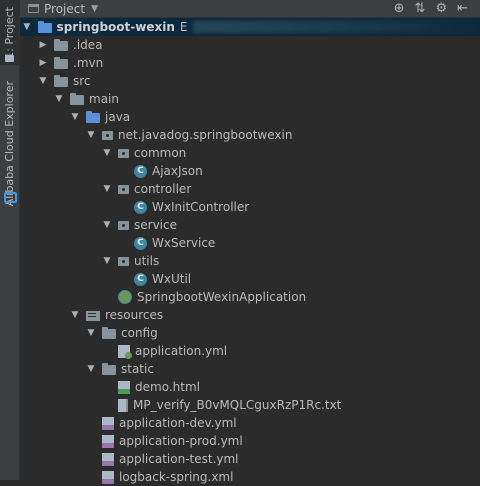 This screenshot has width=480, height=486. Describe the element at coordinates (201, 207) in the screenshot. I see `tree-node-label: WxInitController` at that location.